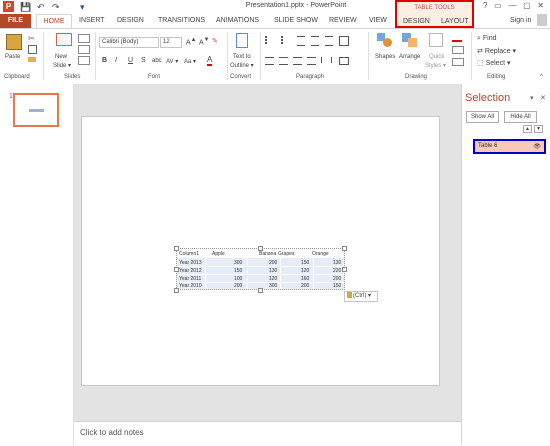  Describe the element at coordinates (344, 41) in the screenshot. I see `text-direction-icon` at that location.